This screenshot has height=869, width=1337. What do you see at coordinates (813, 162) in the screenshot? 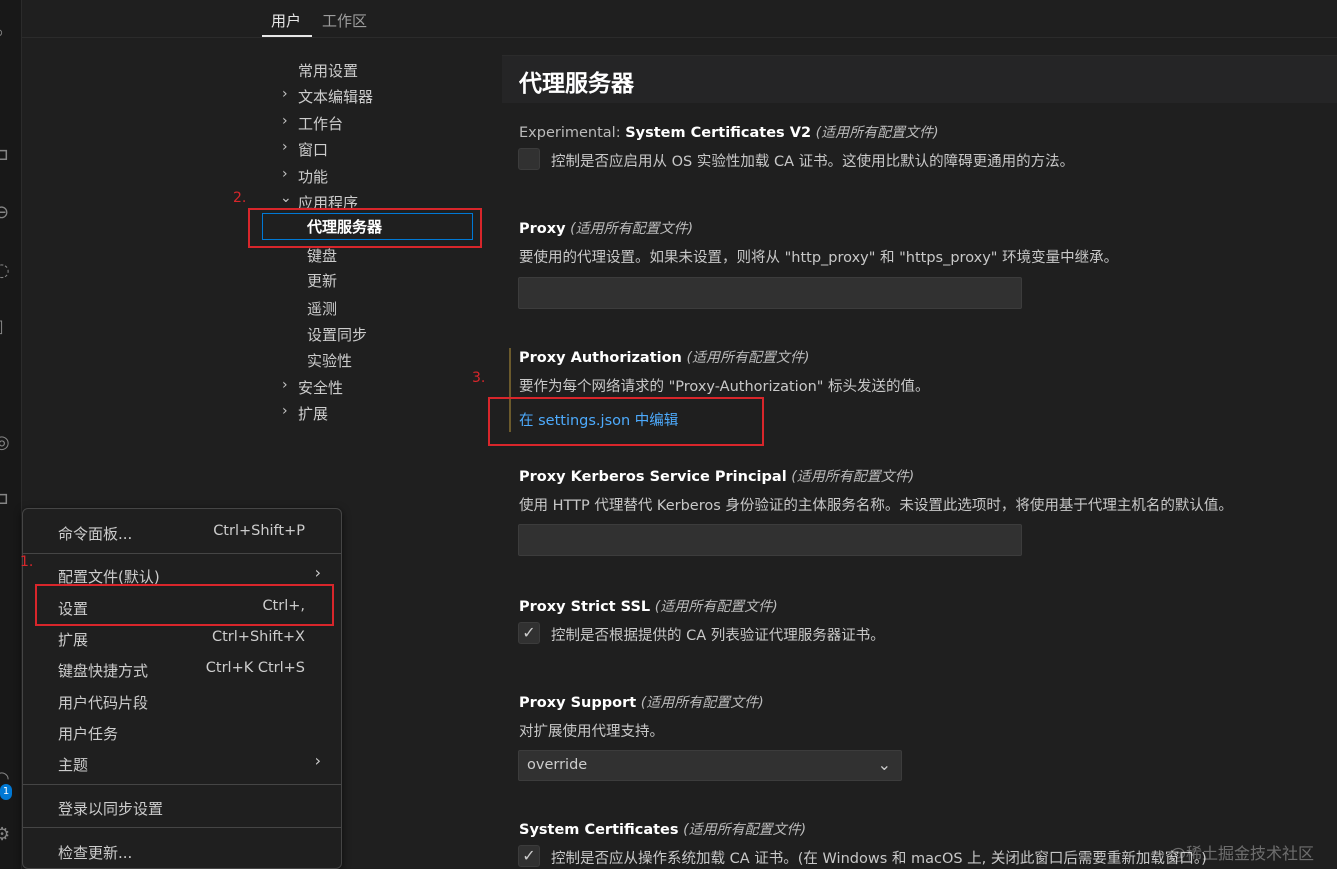
I see `setting-description: 控制是否应启用从 OS 实验性加载 CA 证书。这使用比默认的障碍更通用的方法。` at bounding box center [813, 162].